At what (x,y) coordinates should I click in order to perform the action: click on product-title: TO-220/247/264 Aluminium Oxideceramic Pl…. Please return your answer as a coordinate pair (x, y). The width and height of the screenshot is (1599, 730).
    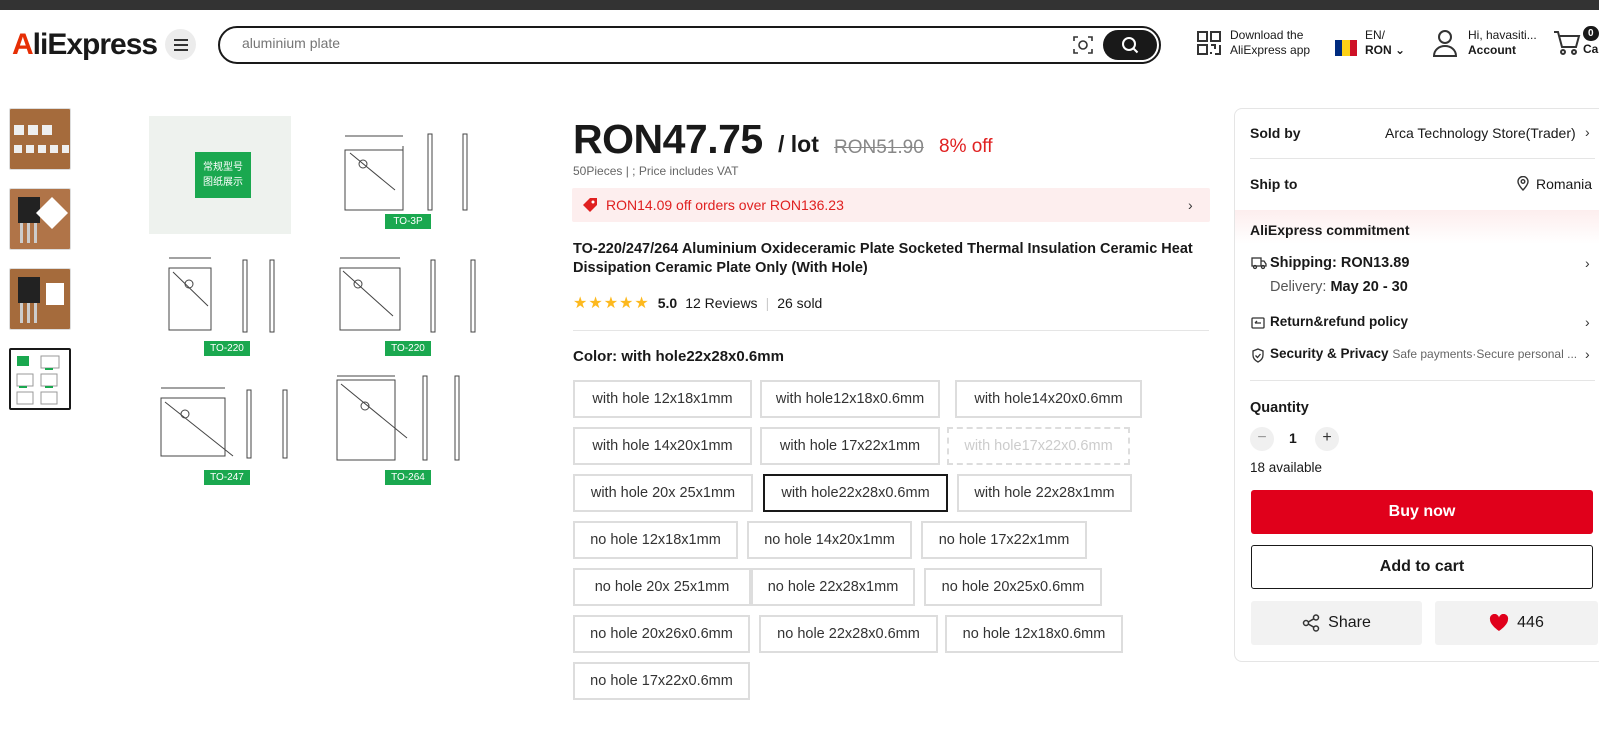
    Looking at the image, I should click on (883, 258).